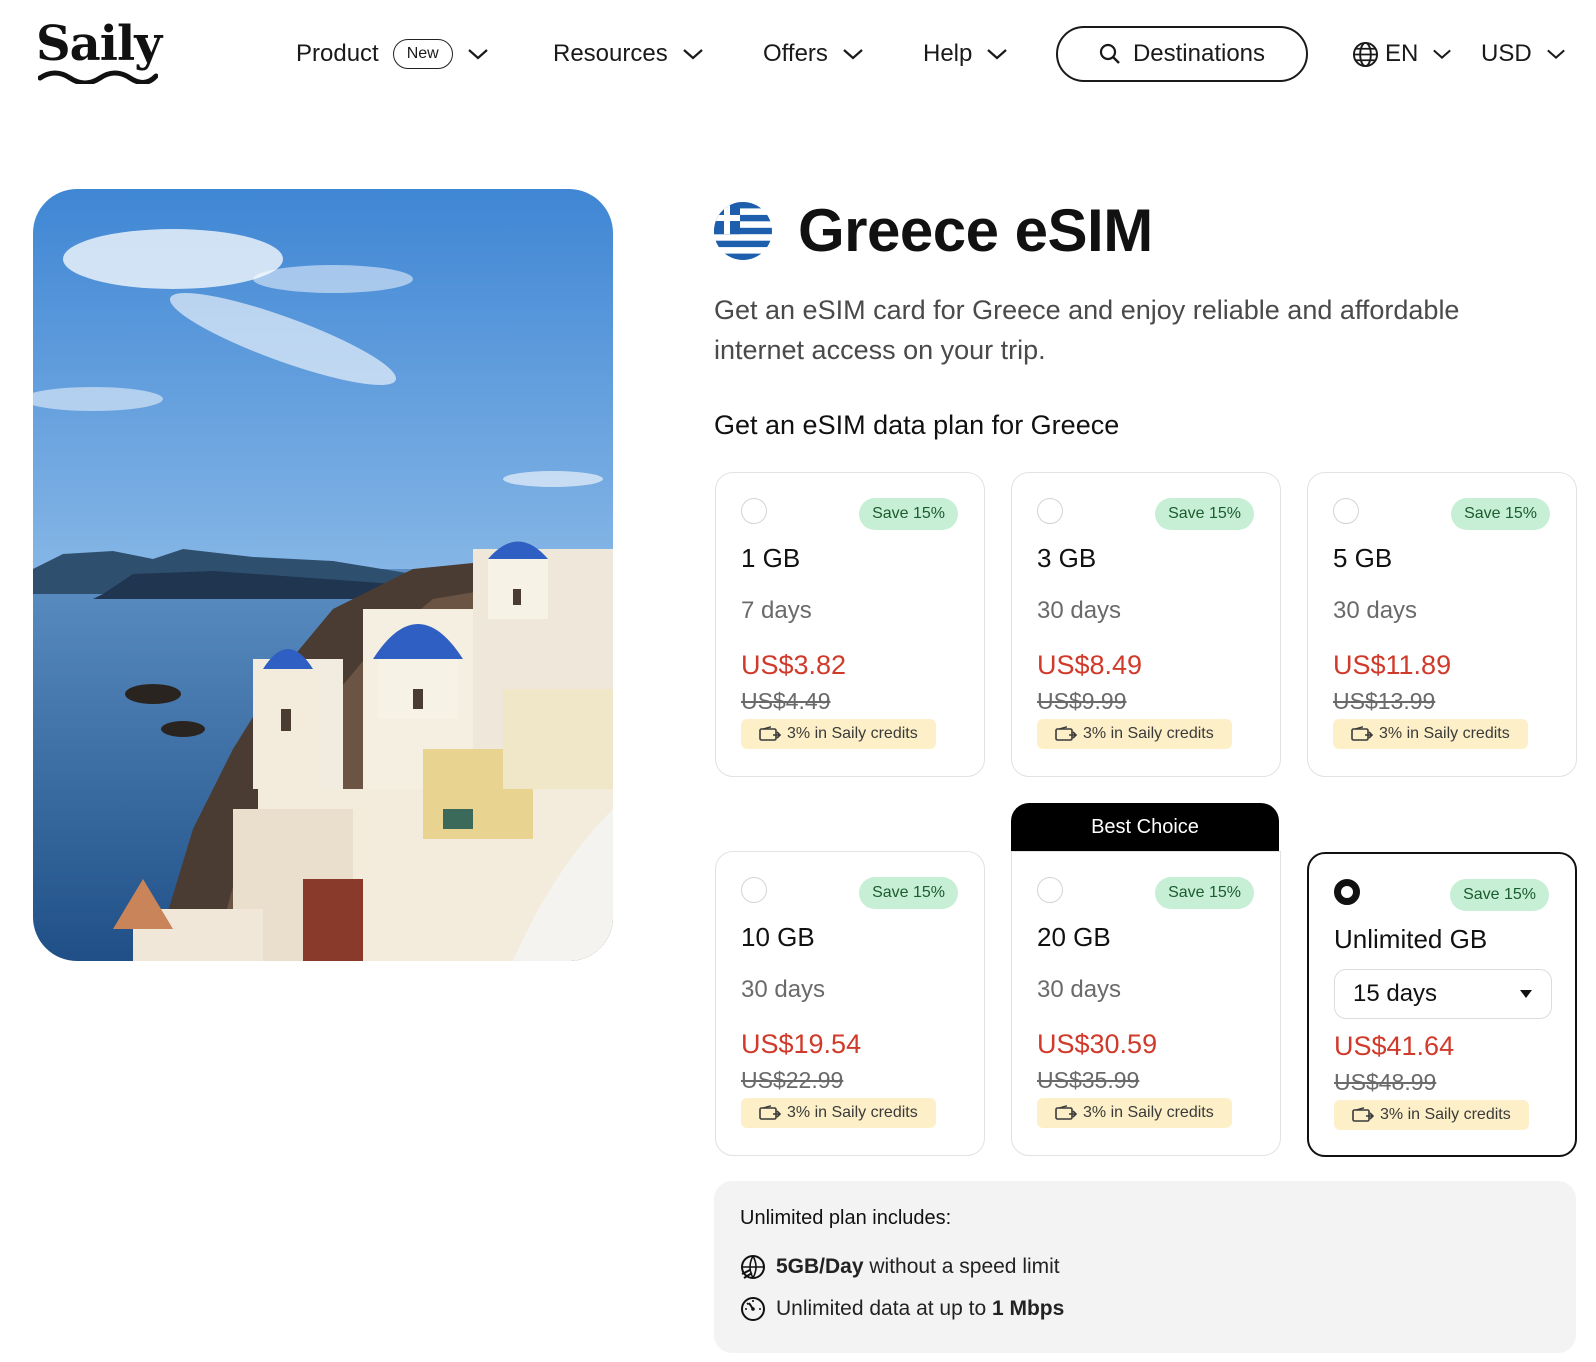 The height and width of the screenshot is (1362, 1596). What do you see at coordinates (1097, 1044) in the screenshot?
I see `plan-price: US$30.59` at bounding box center [1097, 1044].